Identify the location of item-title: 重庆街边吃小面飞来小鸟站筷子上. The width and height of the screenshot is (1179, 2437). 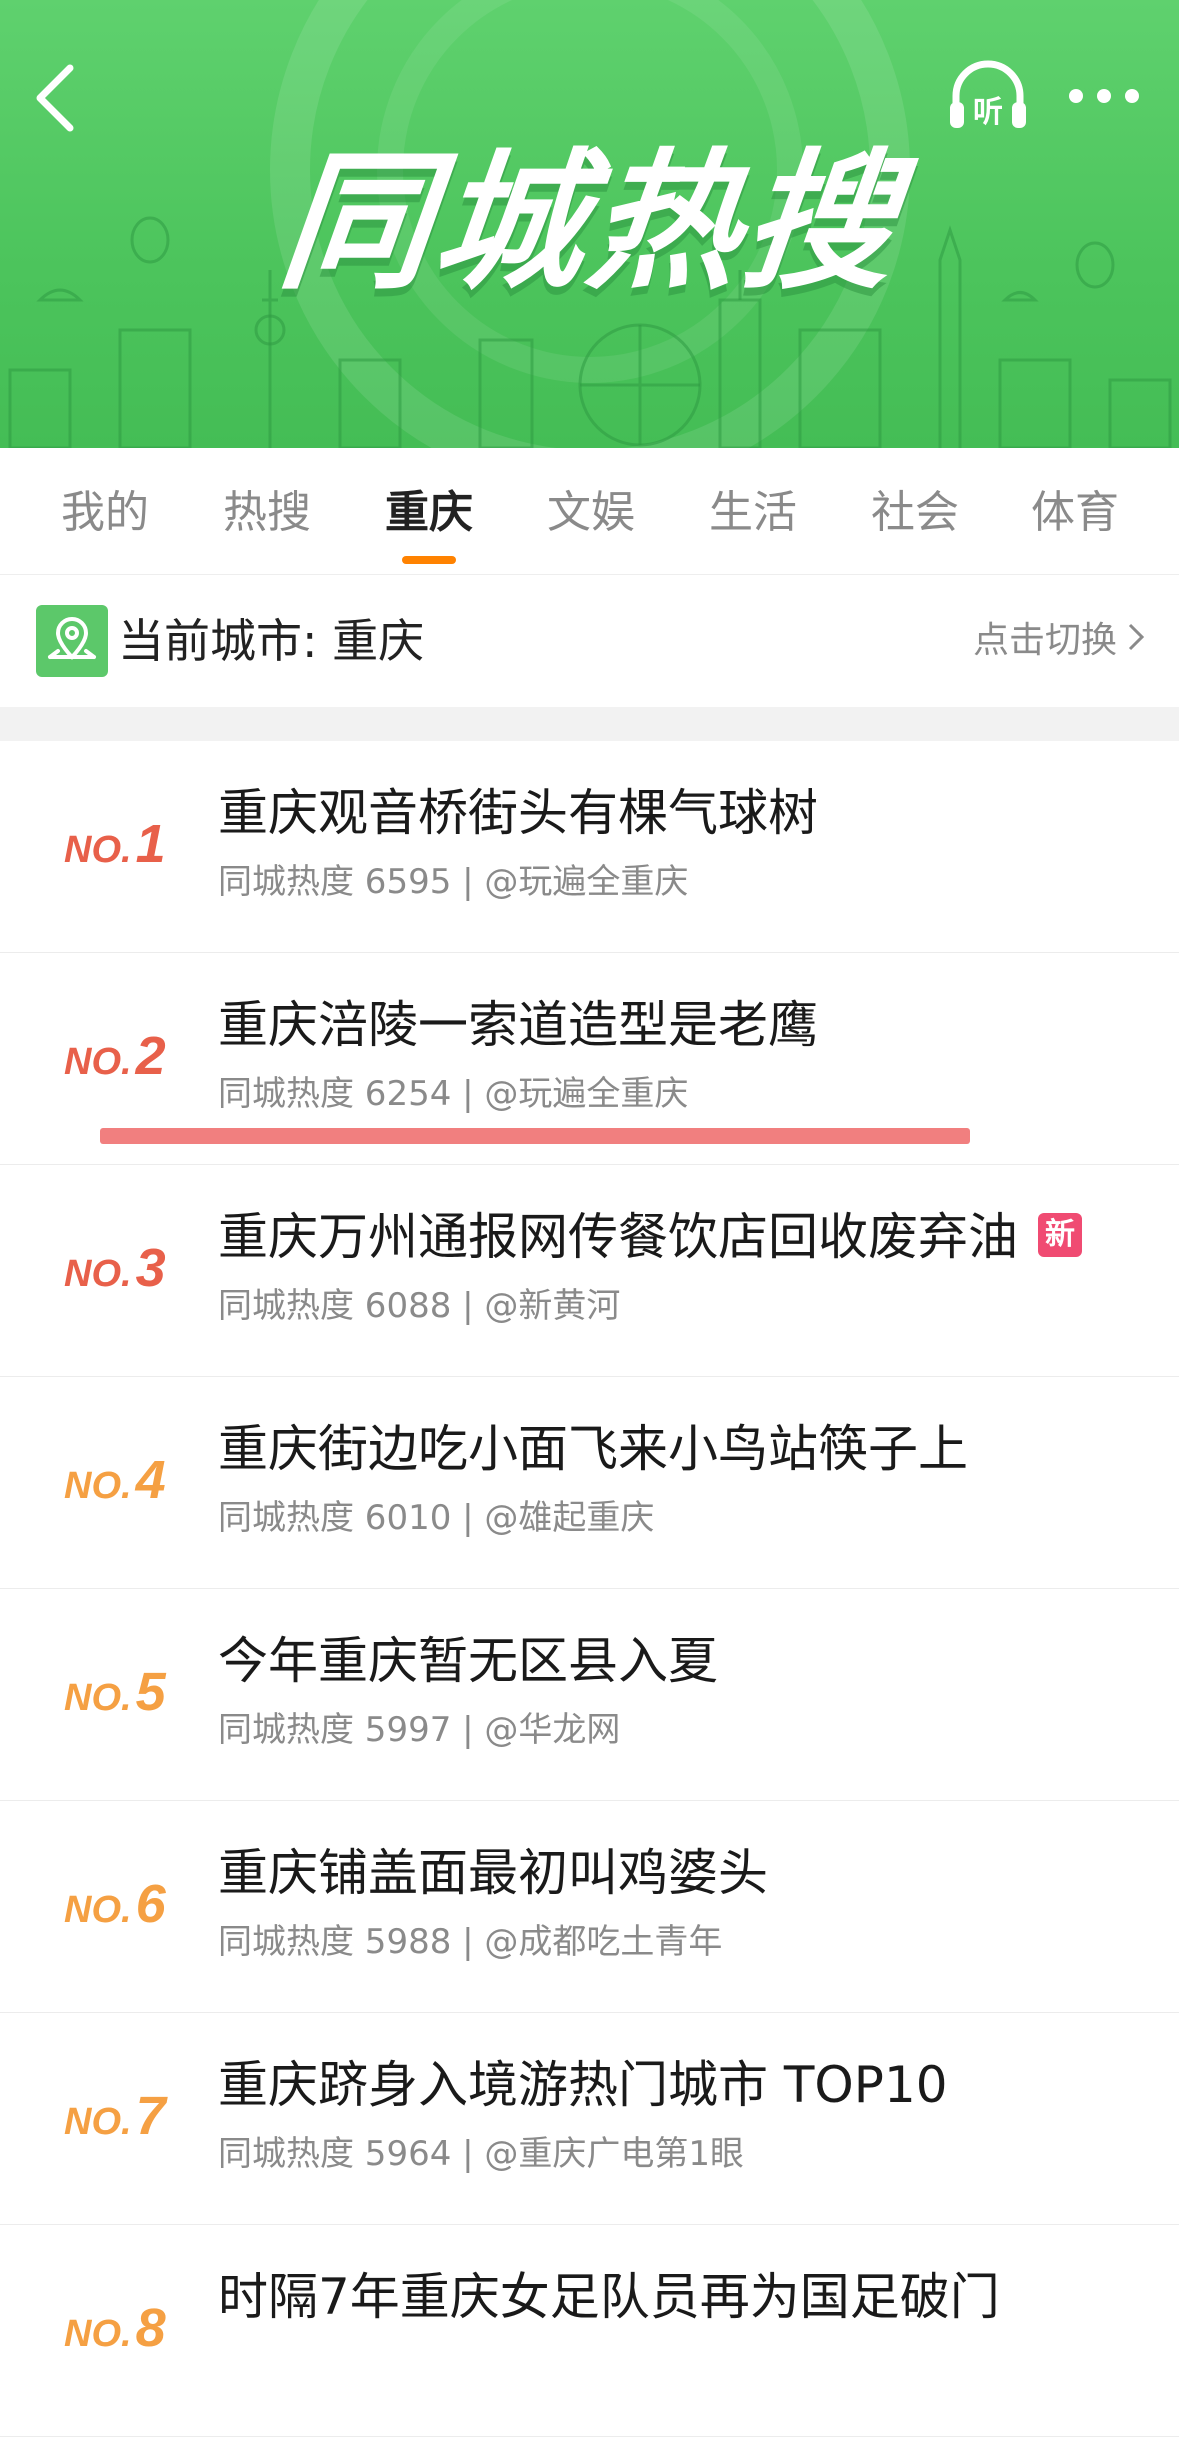
(593, 1449).